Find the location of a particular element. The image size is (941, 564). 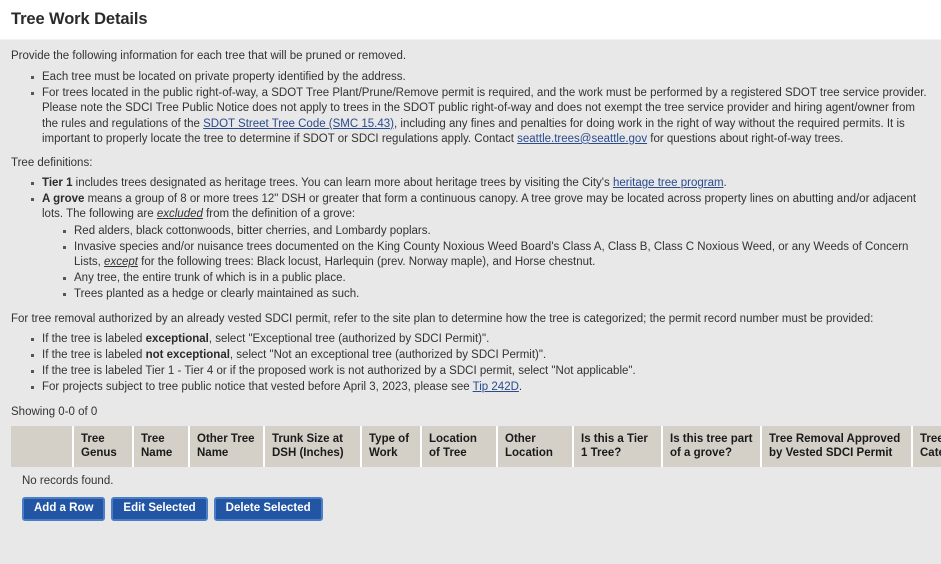

tip-242d-link: Tip 242D is located at coordinates (496, 387).